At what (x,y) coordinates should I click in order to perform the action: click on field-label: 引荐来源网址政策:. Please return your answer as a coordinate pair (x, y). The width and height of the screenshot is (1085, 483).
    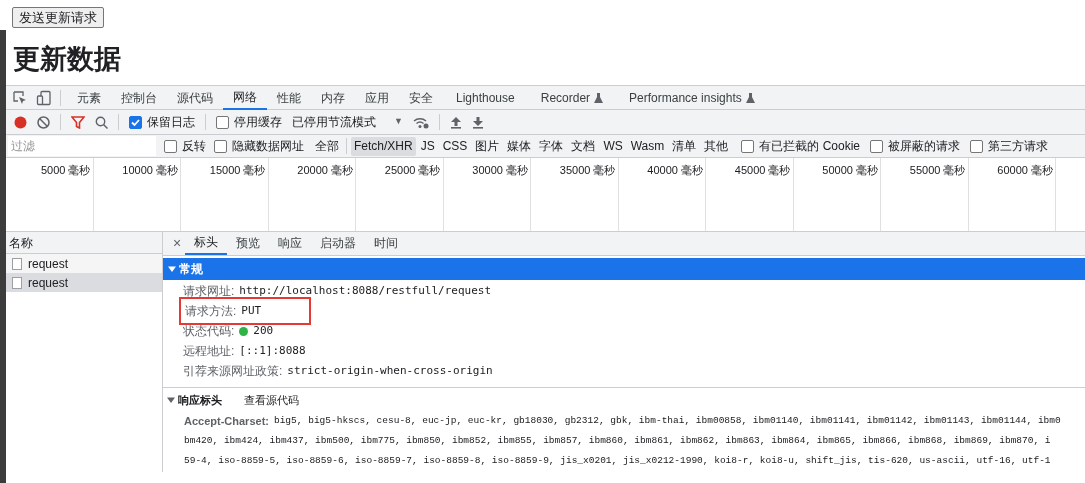
    Looking at the image, I should click on (233, 371).